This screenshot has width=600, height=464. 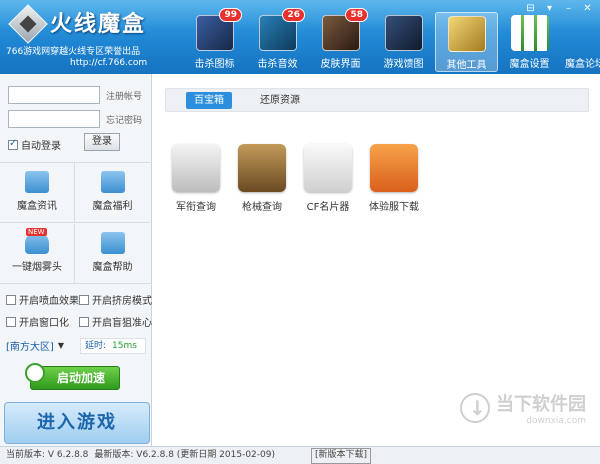 I want to click on register-link: 注册帐号, so click(x=124, y=95).